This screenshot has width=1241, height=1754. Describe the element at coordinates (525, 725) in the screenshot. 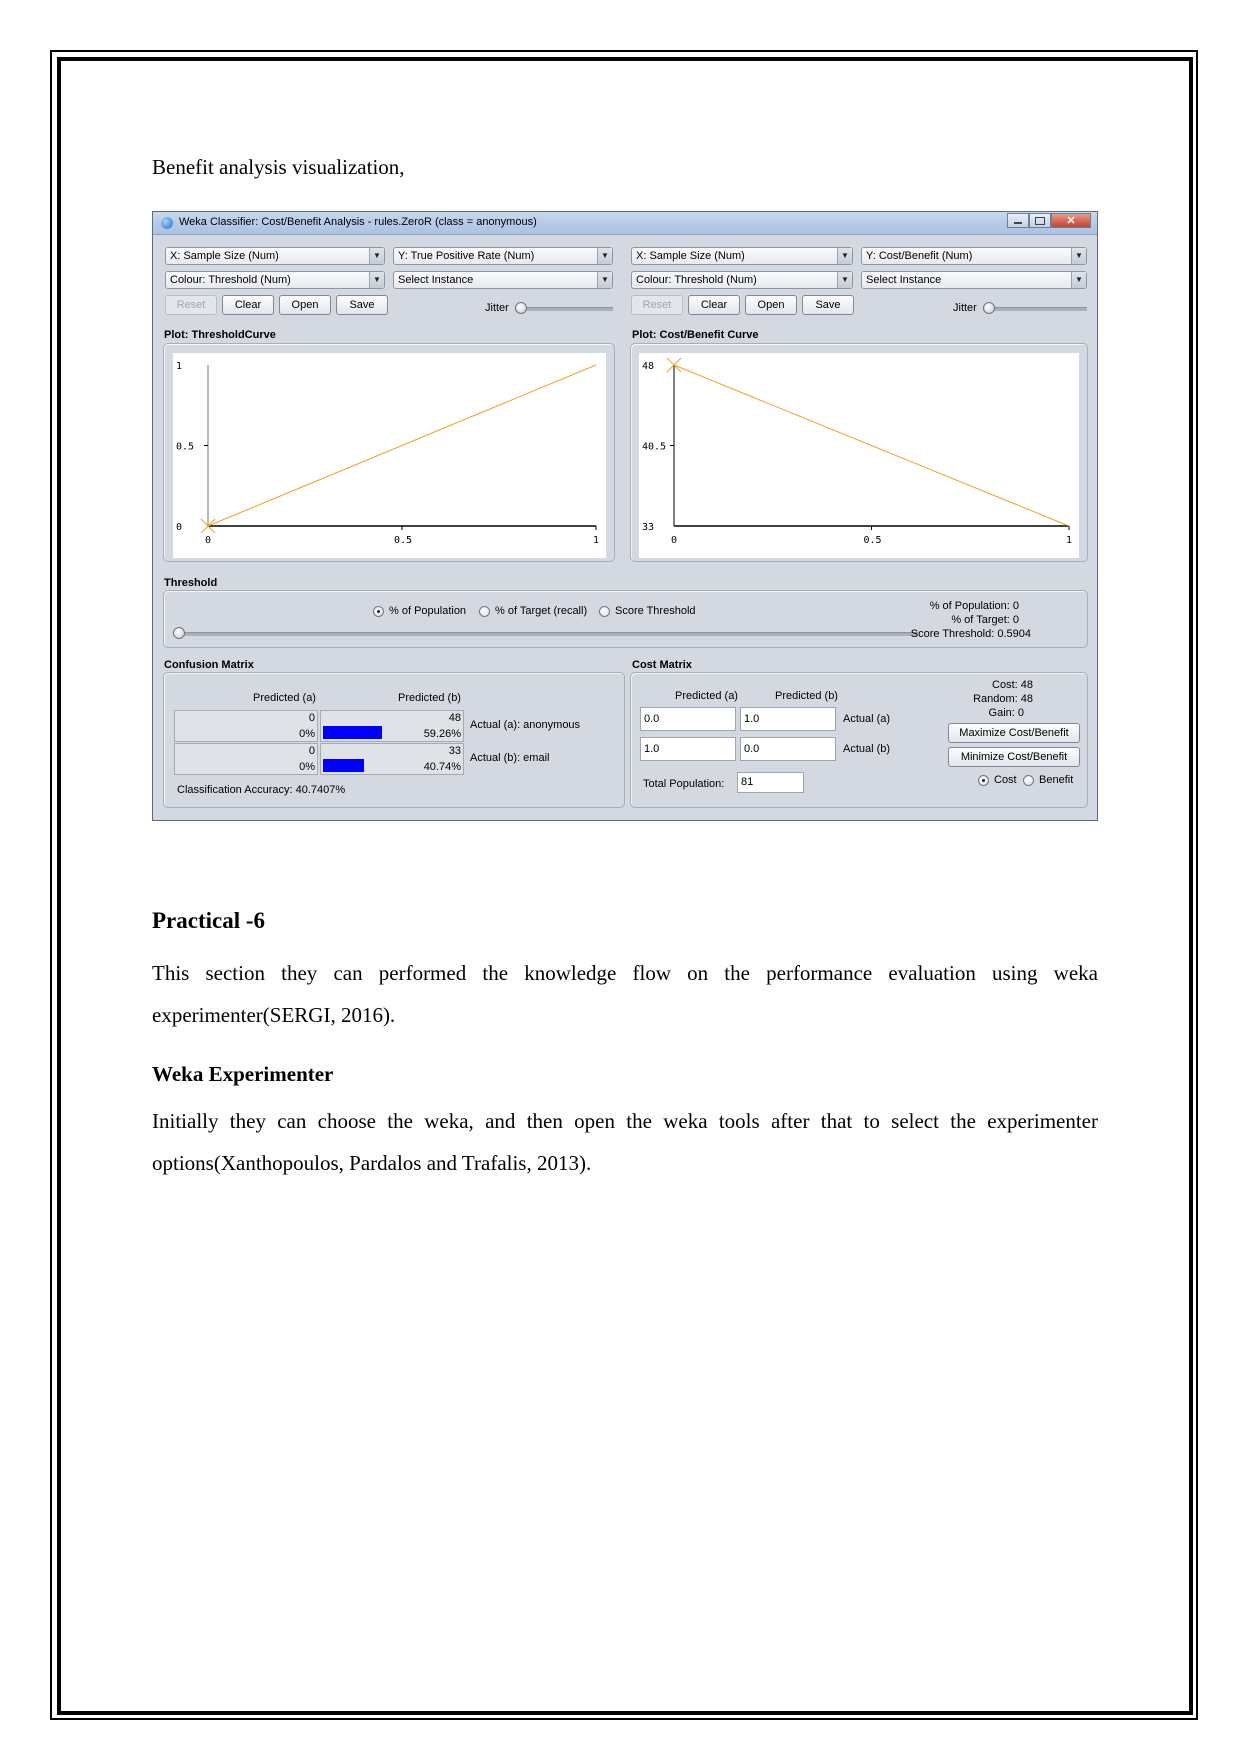

I see `cm-row-label-a: Actual (a): anonymous` at that location.